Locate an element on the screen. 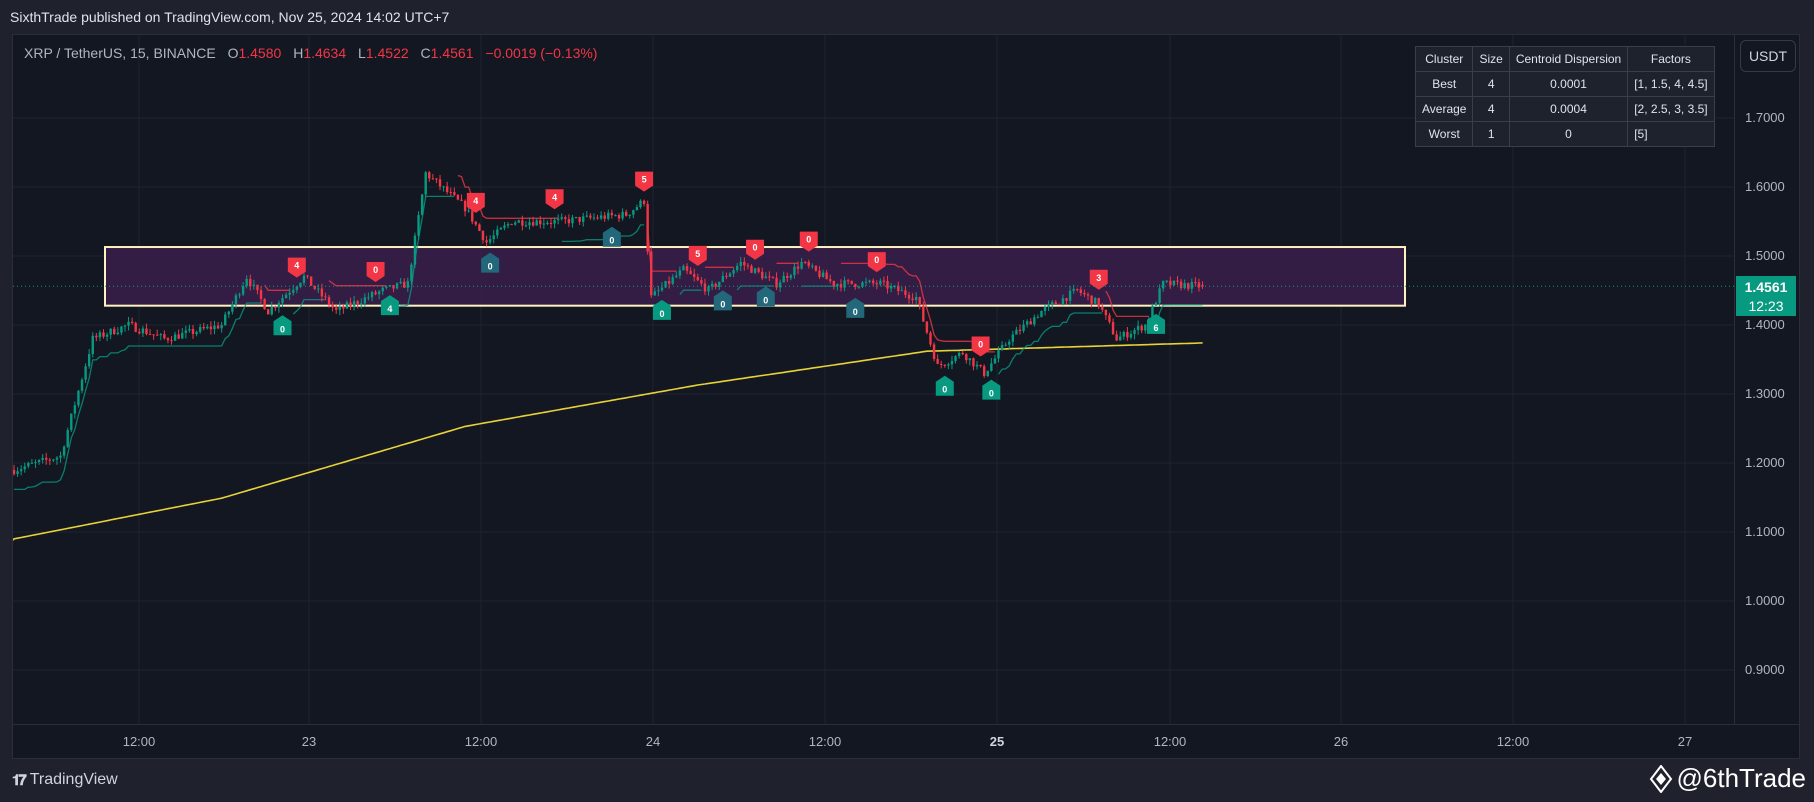  signal-label: 3 is located at coordinates (1098, 278).